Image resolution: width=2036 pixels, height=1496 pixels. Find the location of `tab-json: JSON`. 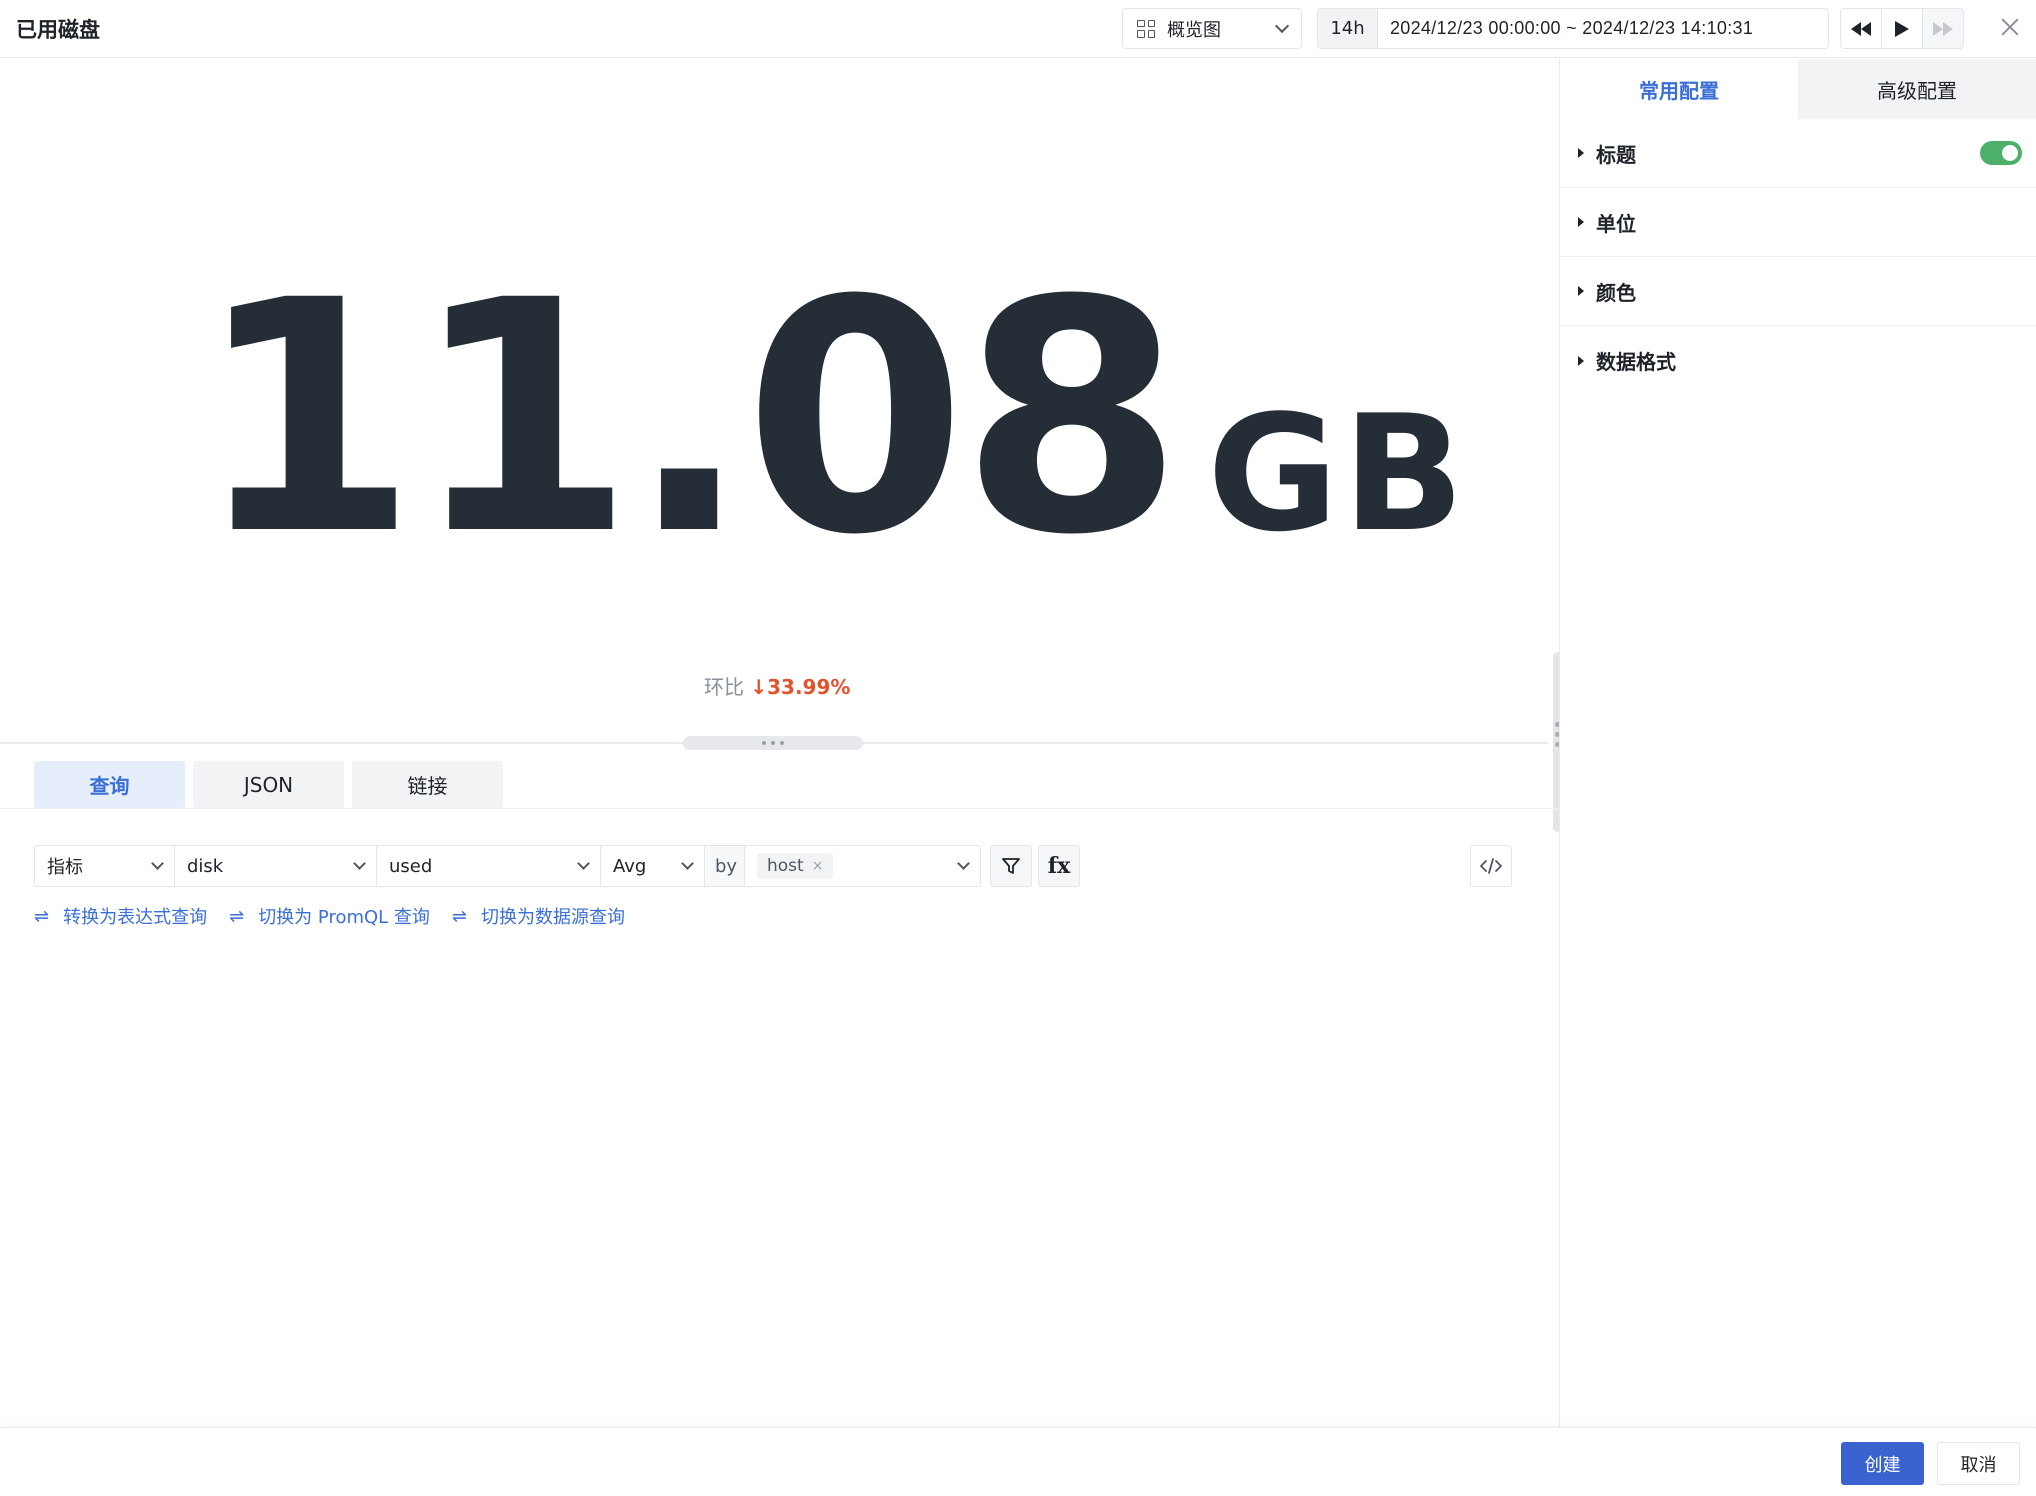

tab-json: JSON is located at coordinates (268, 784).